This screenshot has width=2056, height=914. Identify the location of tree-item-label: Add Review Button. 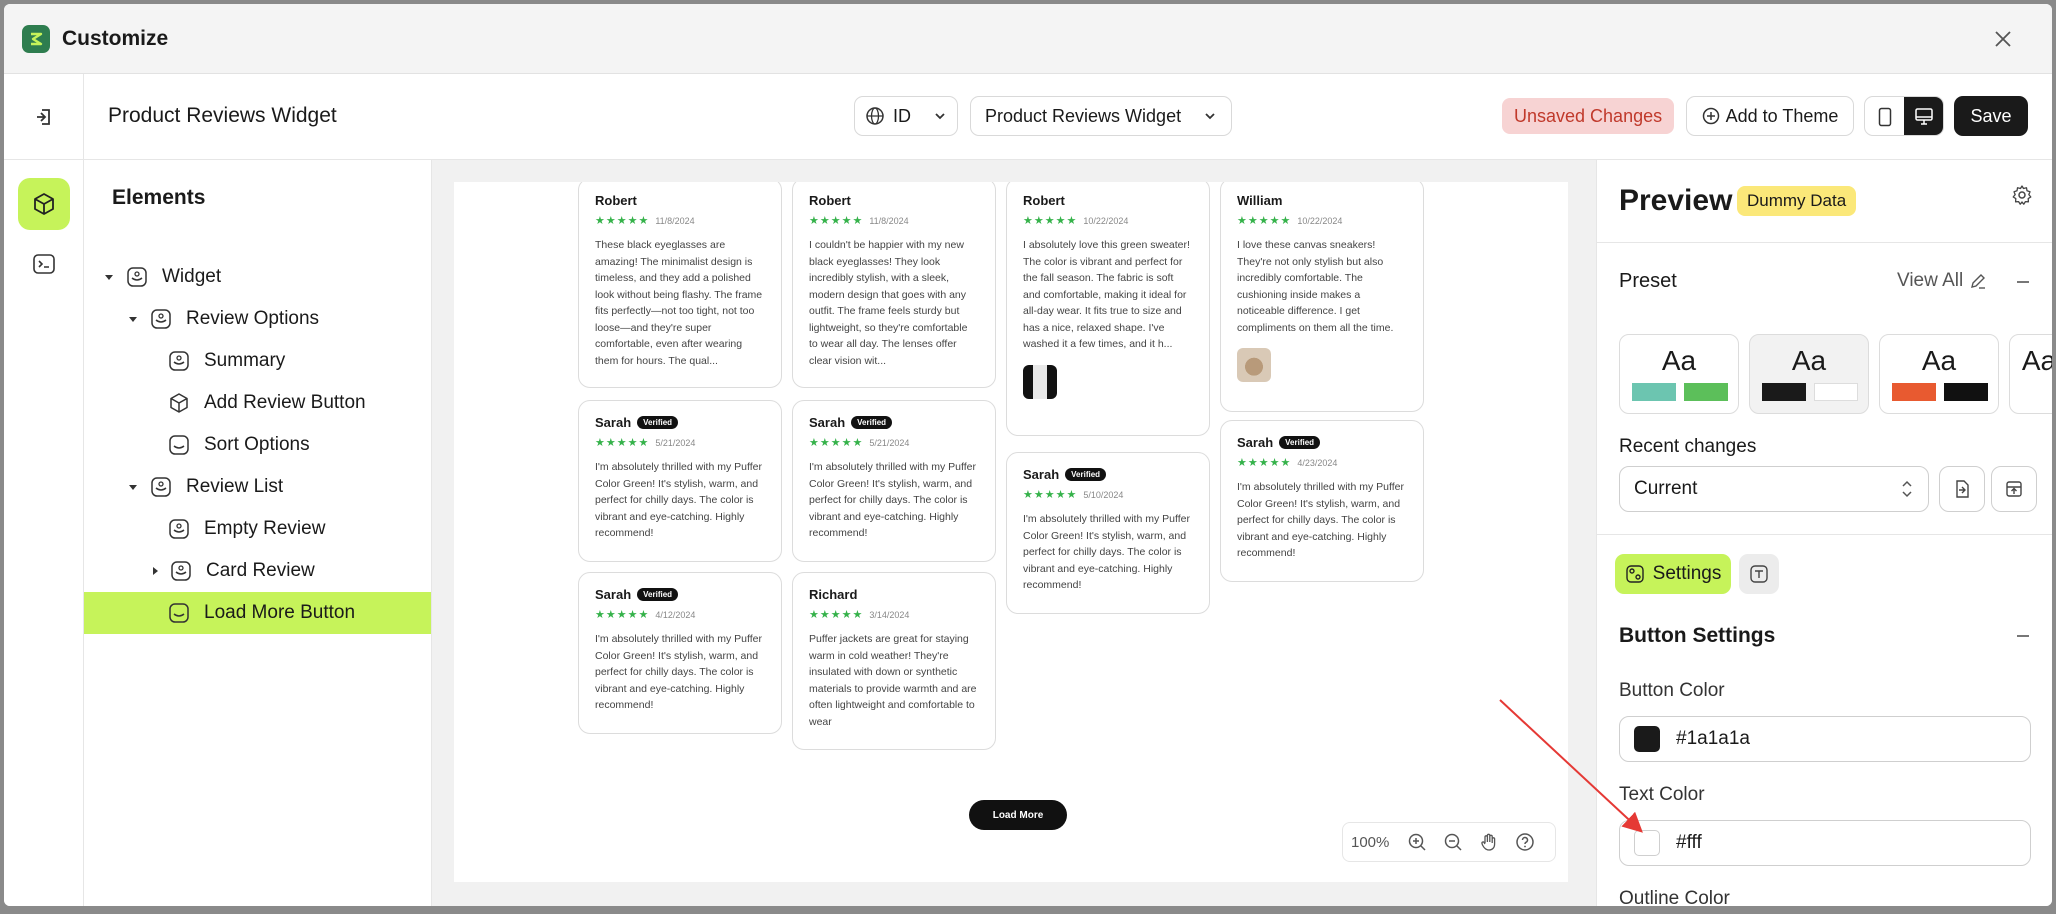
(285, 402).